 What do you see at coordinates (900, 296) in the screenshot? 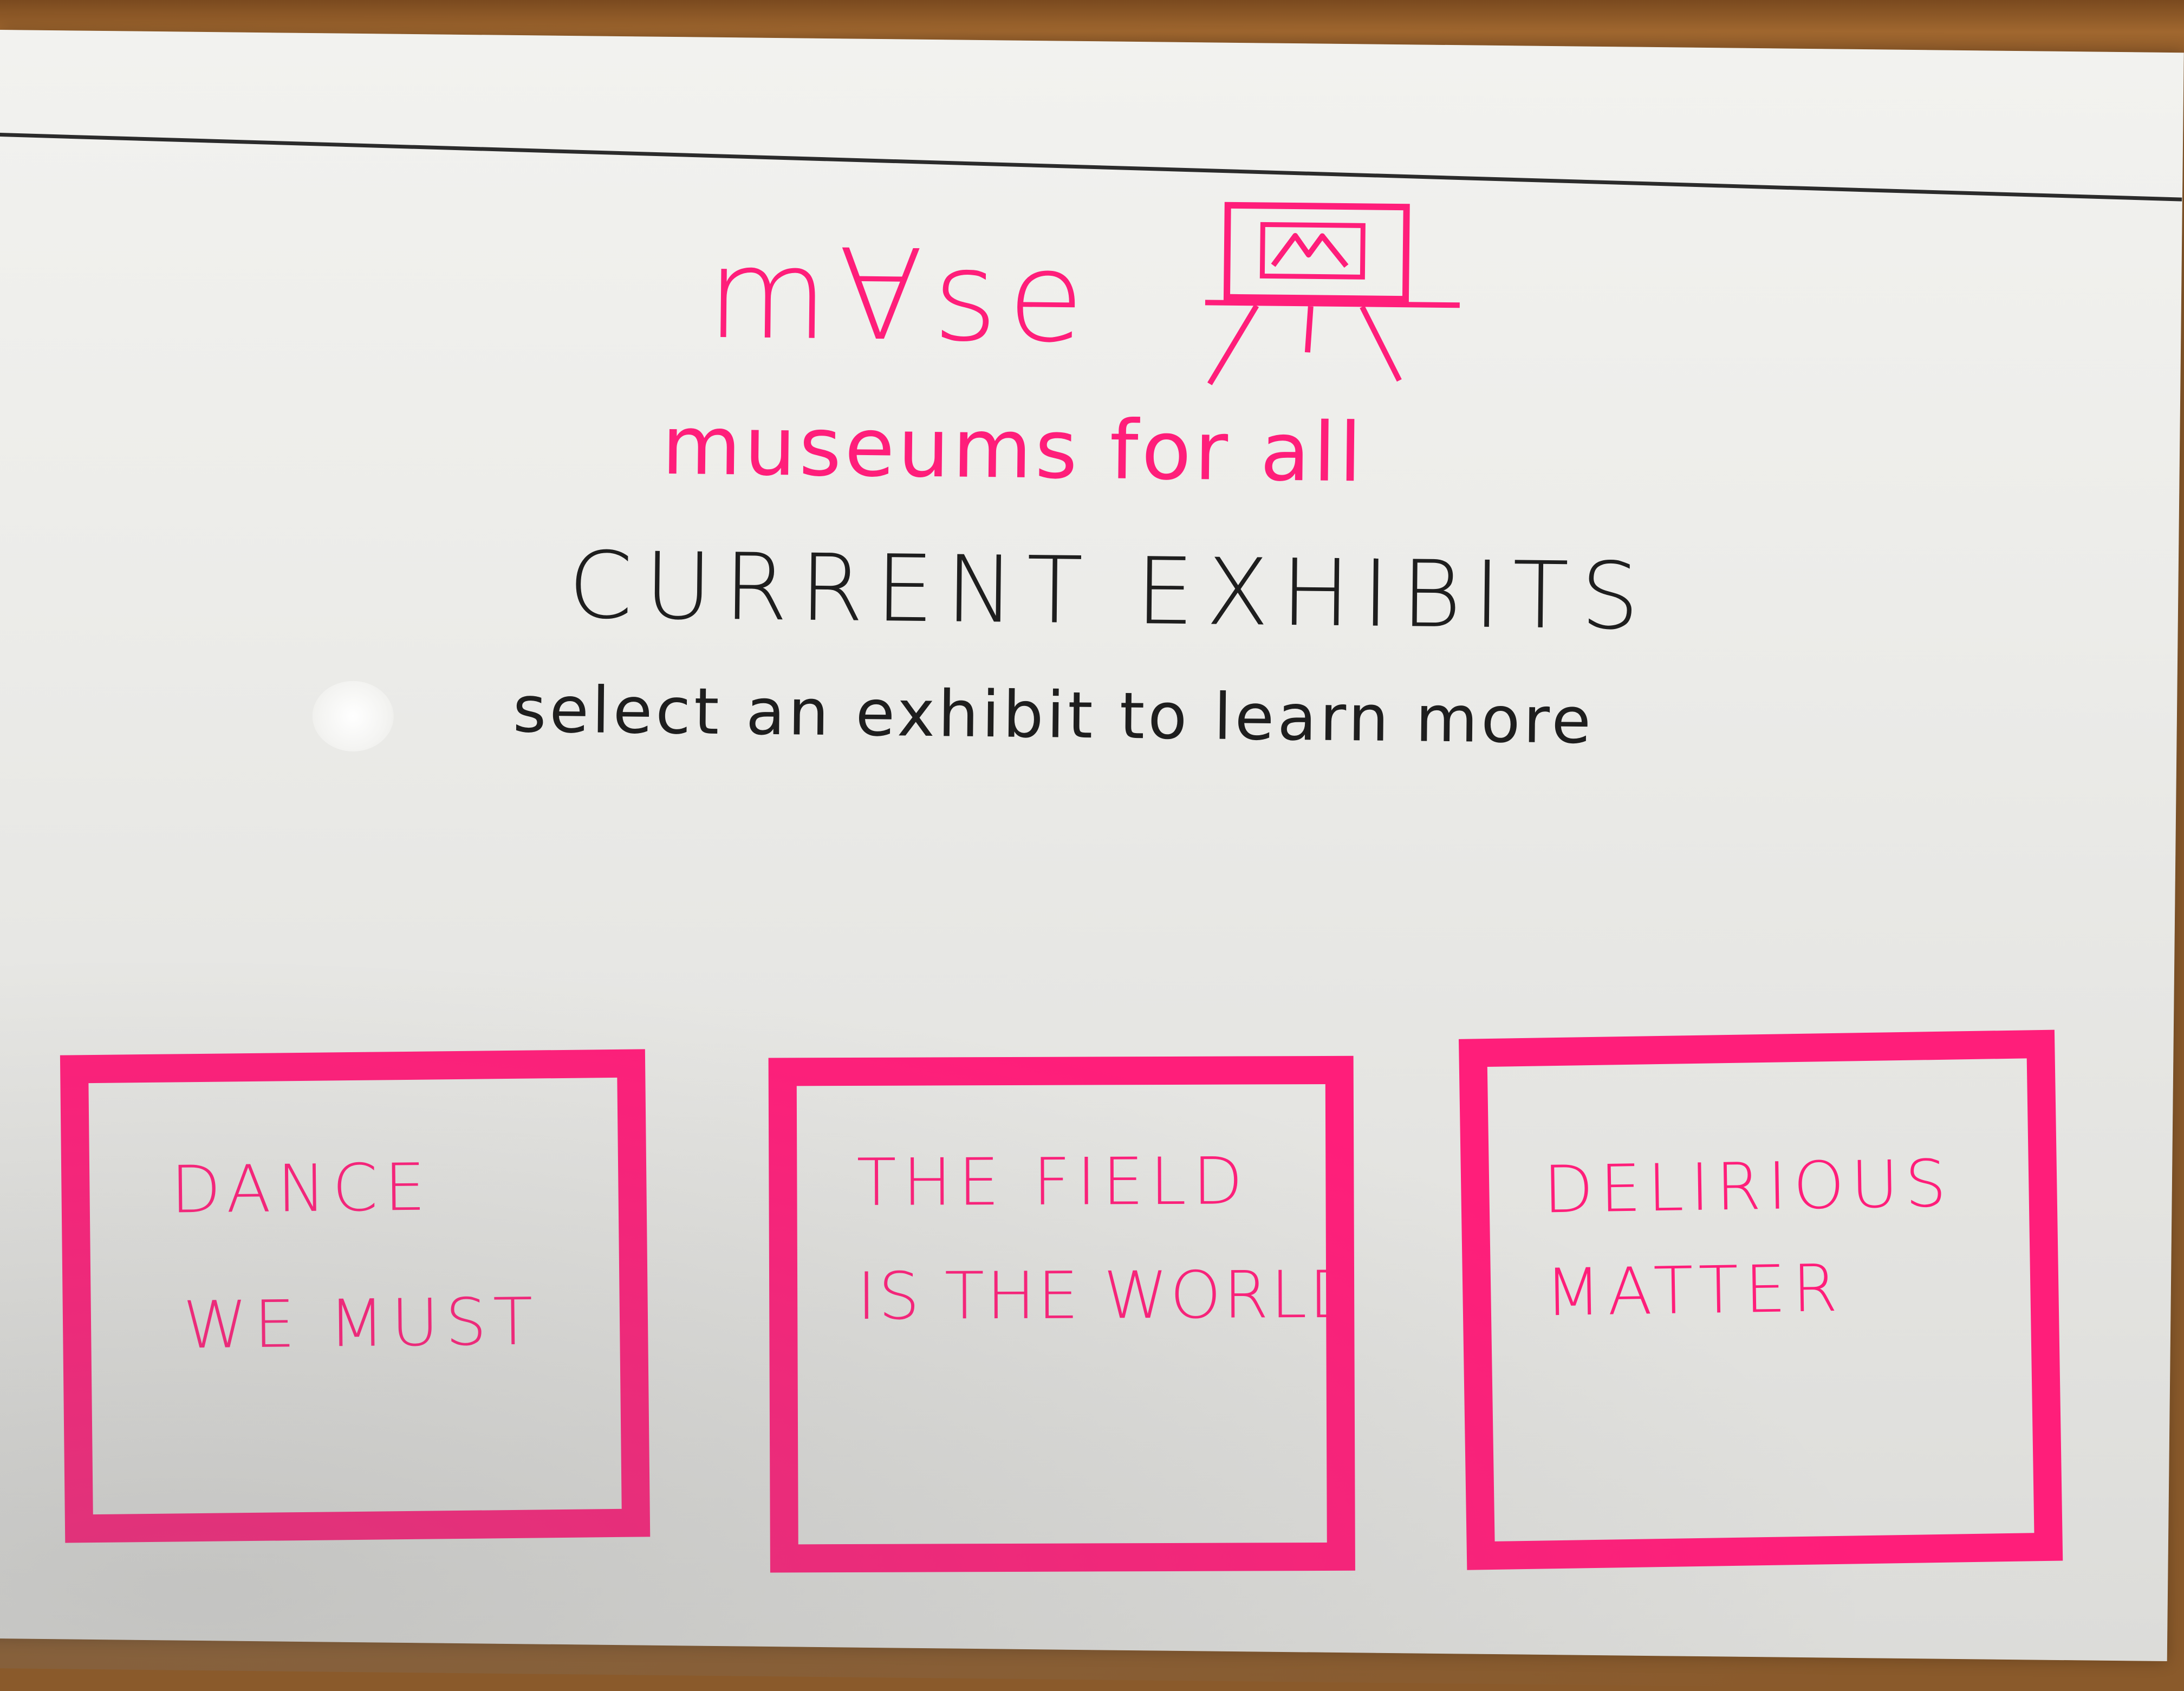
I see `app-logo-text: m∀se` at bounding box center [900, 296].